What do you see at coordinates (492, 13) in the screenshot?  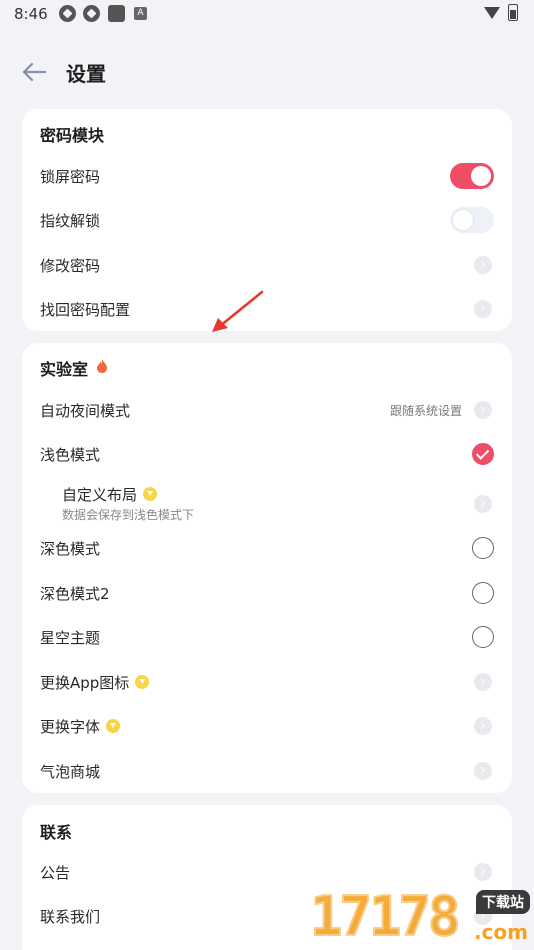 I see `wifi-icon` at bounding box center [492, 13].